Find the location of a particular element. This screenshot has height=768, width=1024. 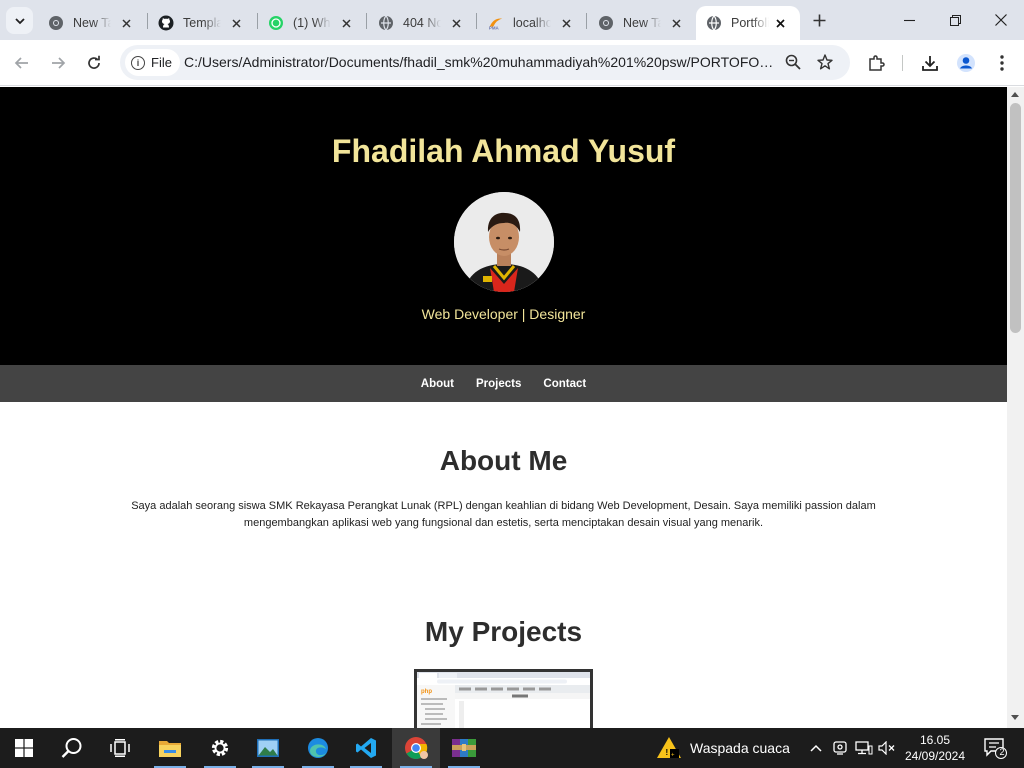

windows-taskbar: ! + Waspada cuaca 16.05 24/09/2024 2 is located at coordinates (512, 748).